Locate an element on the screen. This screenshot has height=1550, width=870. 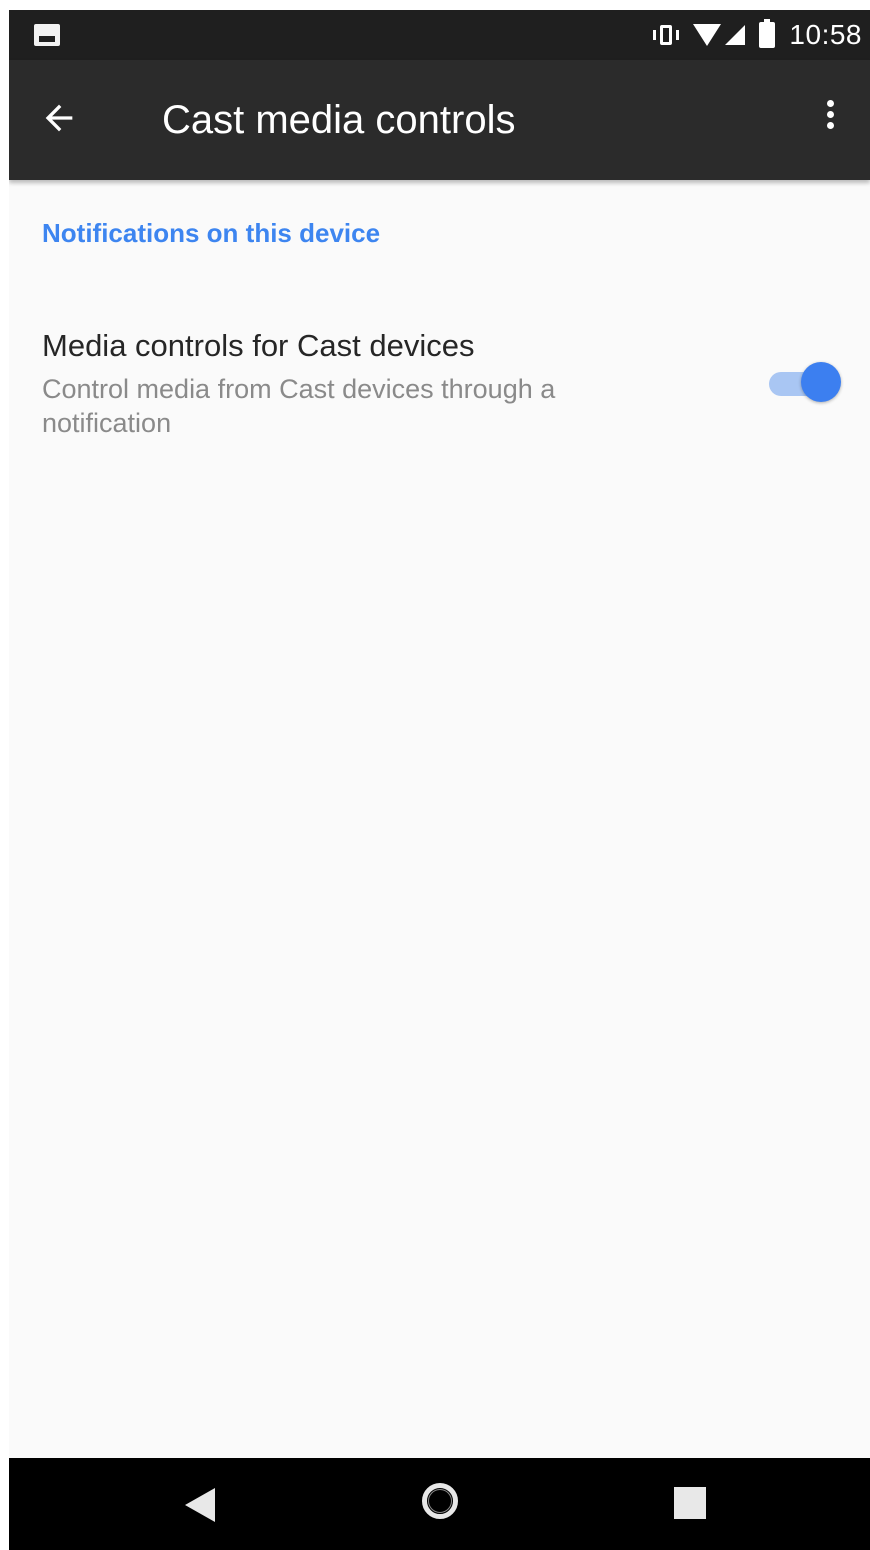
page-title: Cast media controls is located at coordinates (339, 120).